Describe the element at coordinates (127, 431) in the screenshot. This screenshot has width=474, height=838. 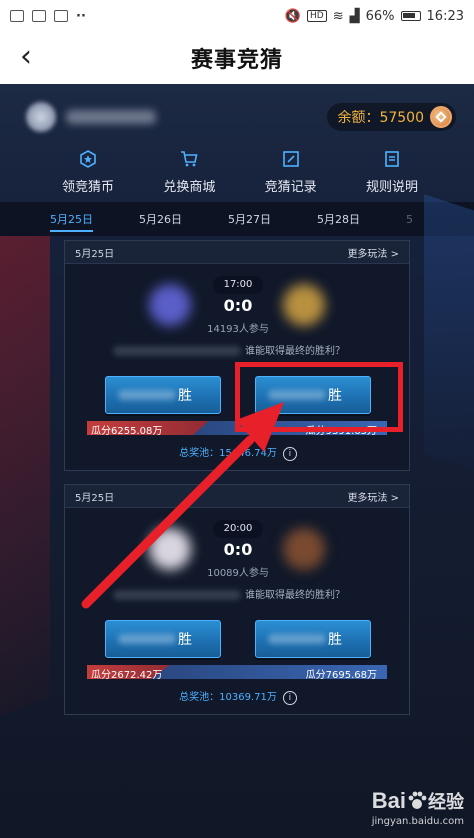
I see `left-share-label: 瓜分6255.08万` at that location.